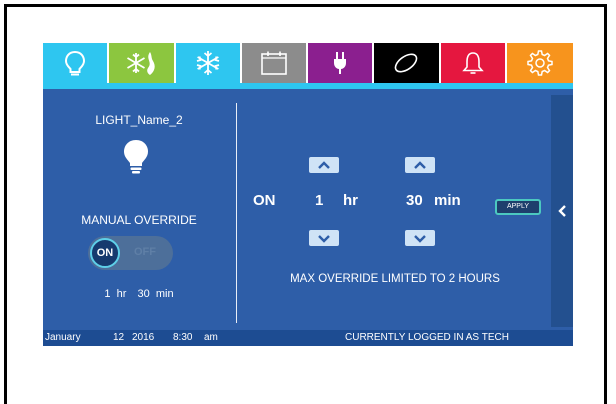  What do you see at coordinates (139, 220) in the screenshot?
I see `mode-label: MANUAL OVERRIDE` at bounding box center [139, 220].